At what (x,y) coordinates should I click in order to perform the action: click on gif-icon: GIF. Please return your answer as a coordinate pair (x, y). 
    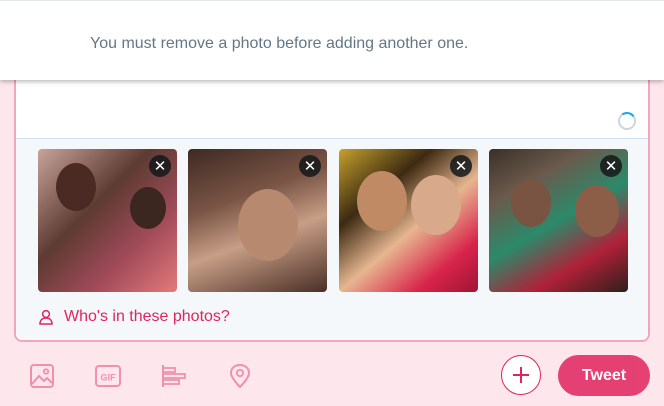
    Looking at the image, I should click on (108, 376).